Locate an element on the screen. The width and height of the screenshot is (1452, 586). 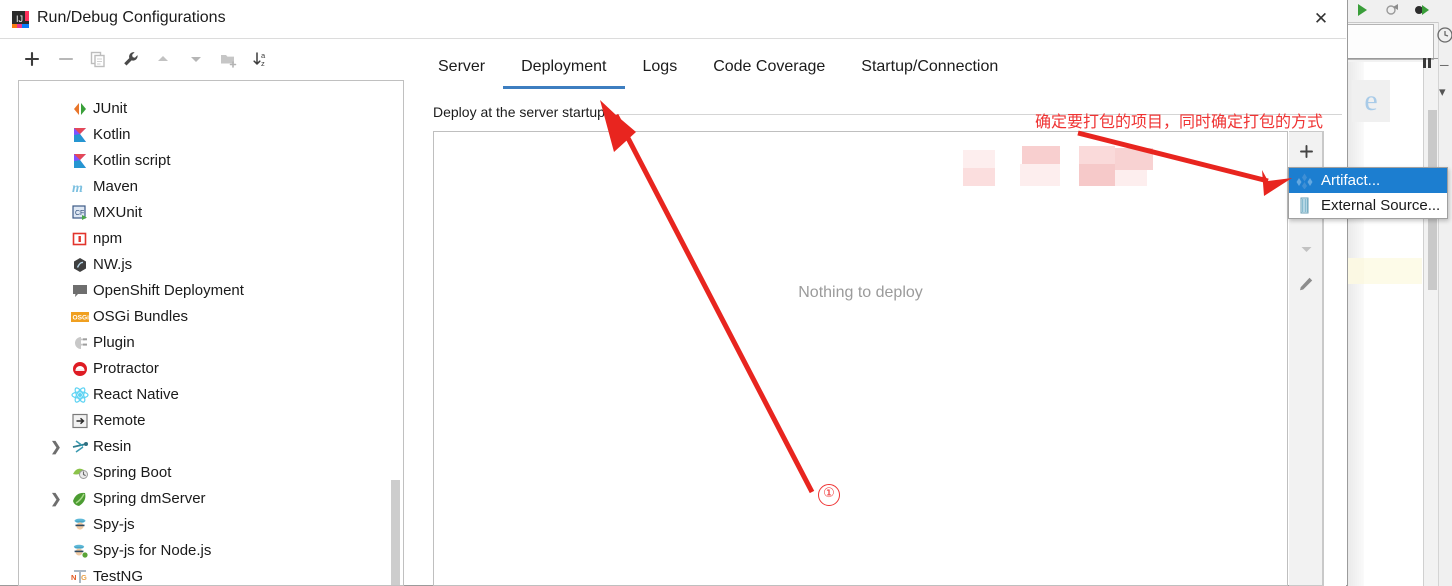
tree-item-label: OSGi Bundles is located at coordinates (141, 316).